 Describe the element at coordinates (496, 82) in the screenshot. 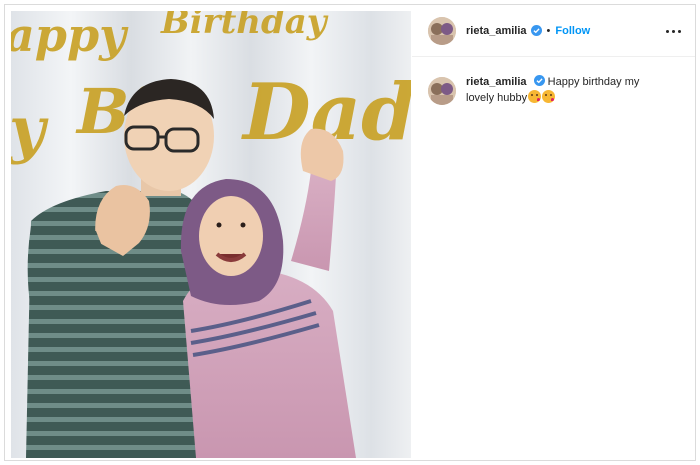

I see `caption-username: rieta_amilia` at that location.